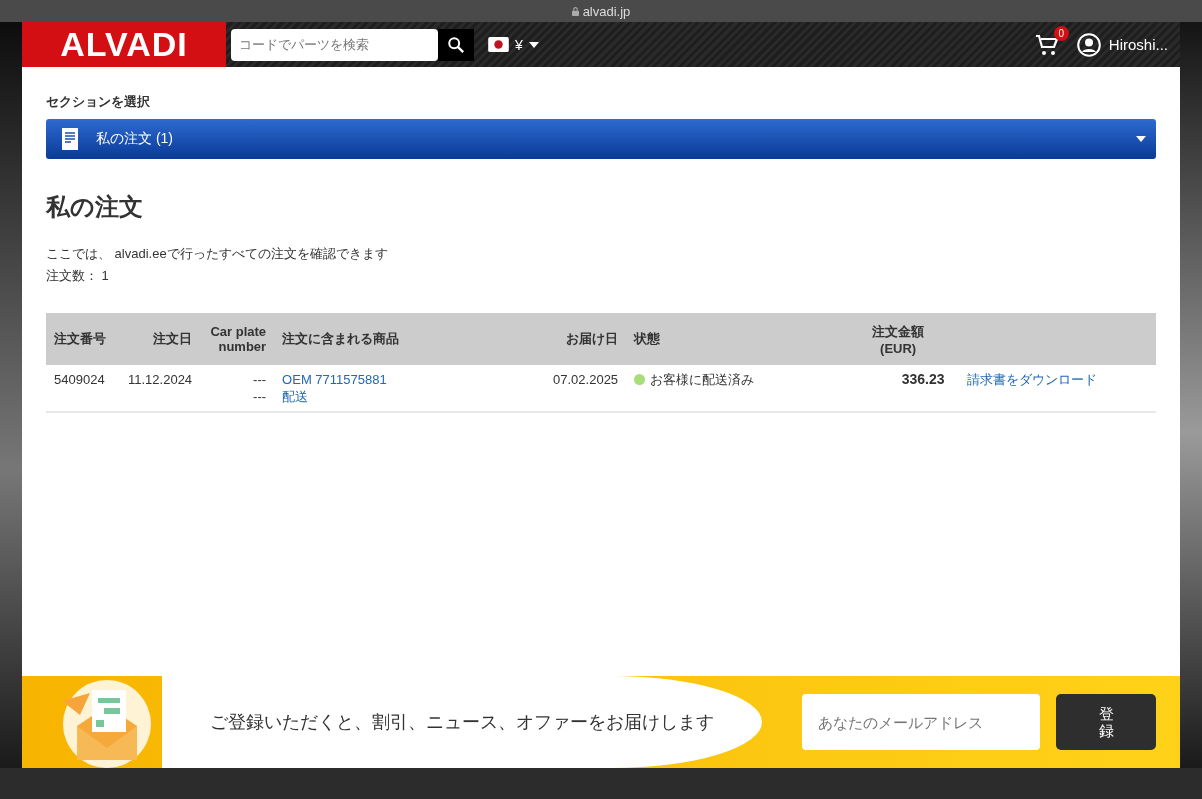 This screenshot has height=799, width=1202. I want to click on table-cell: 5409024, so click(79, 379).